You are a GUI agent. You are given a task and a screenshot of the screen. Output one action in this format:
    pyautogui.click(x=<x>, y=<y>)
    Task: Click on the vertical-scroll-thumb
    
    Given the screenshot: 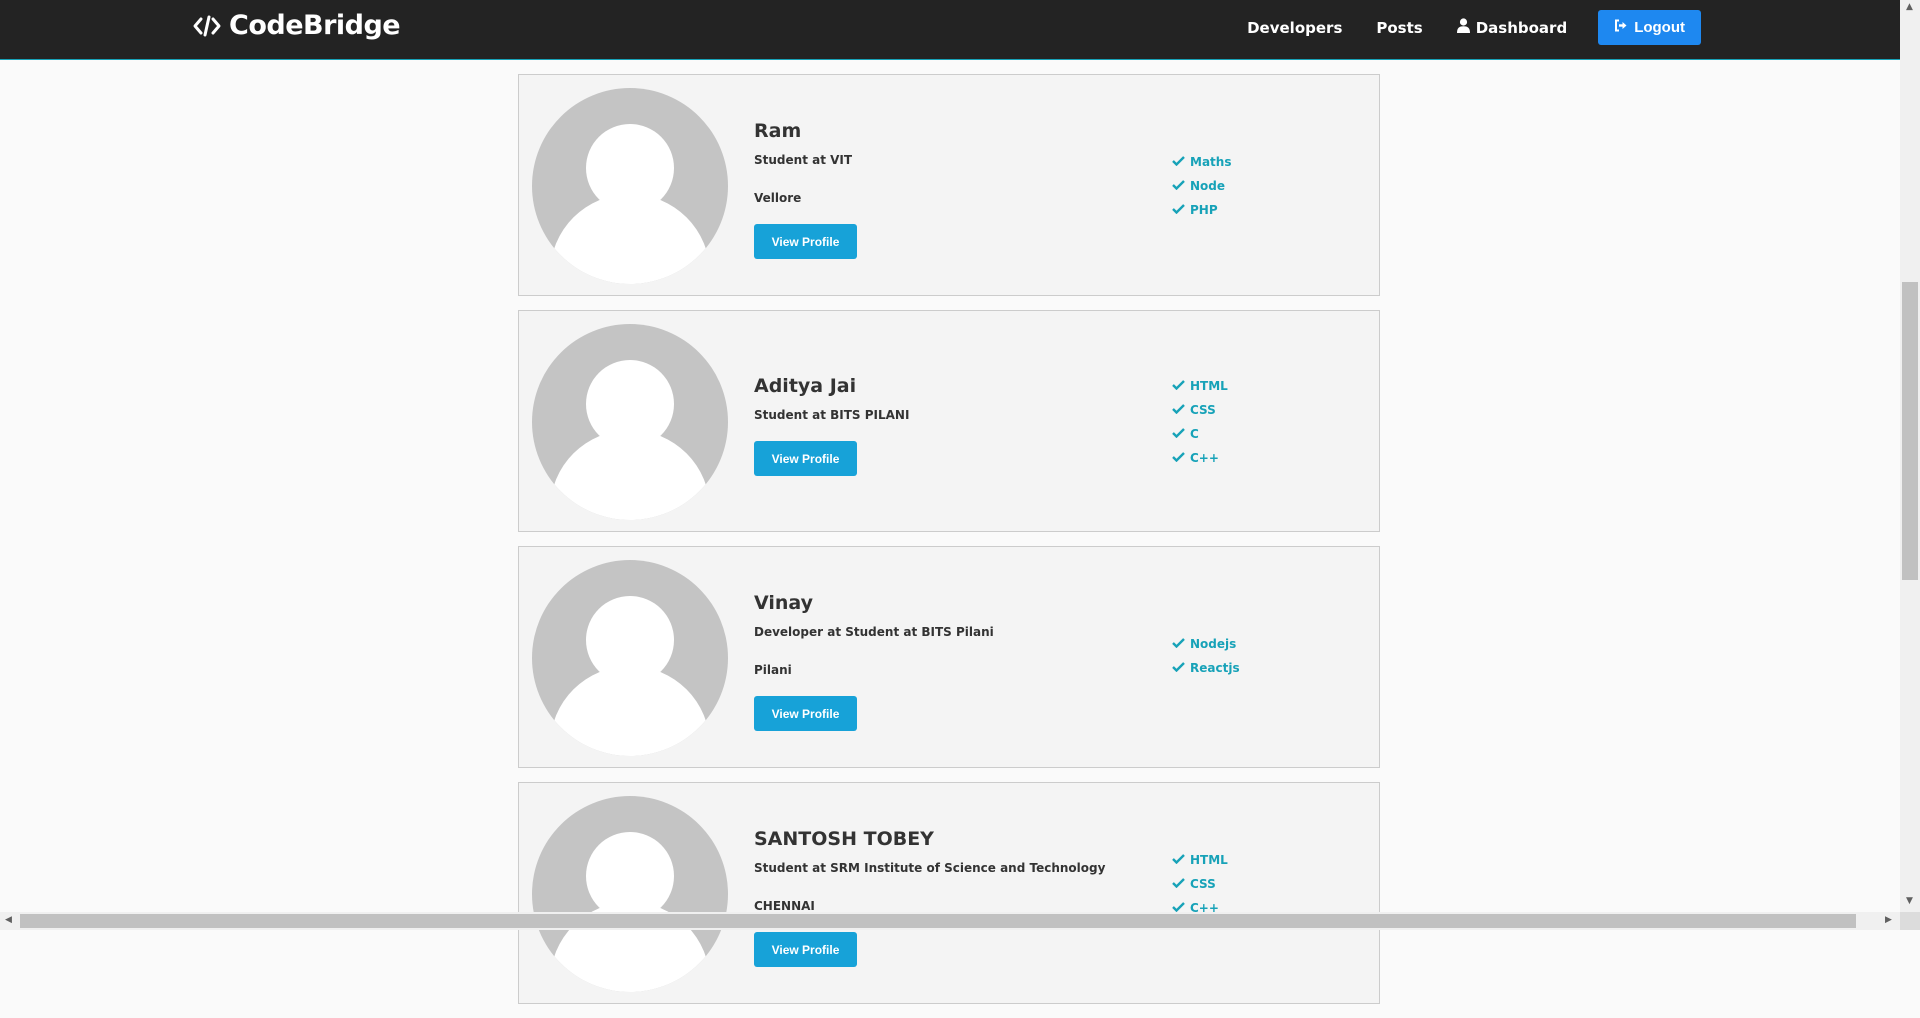 What is the action you would take?
    pyautogui.click(x=1910, y=431)
    